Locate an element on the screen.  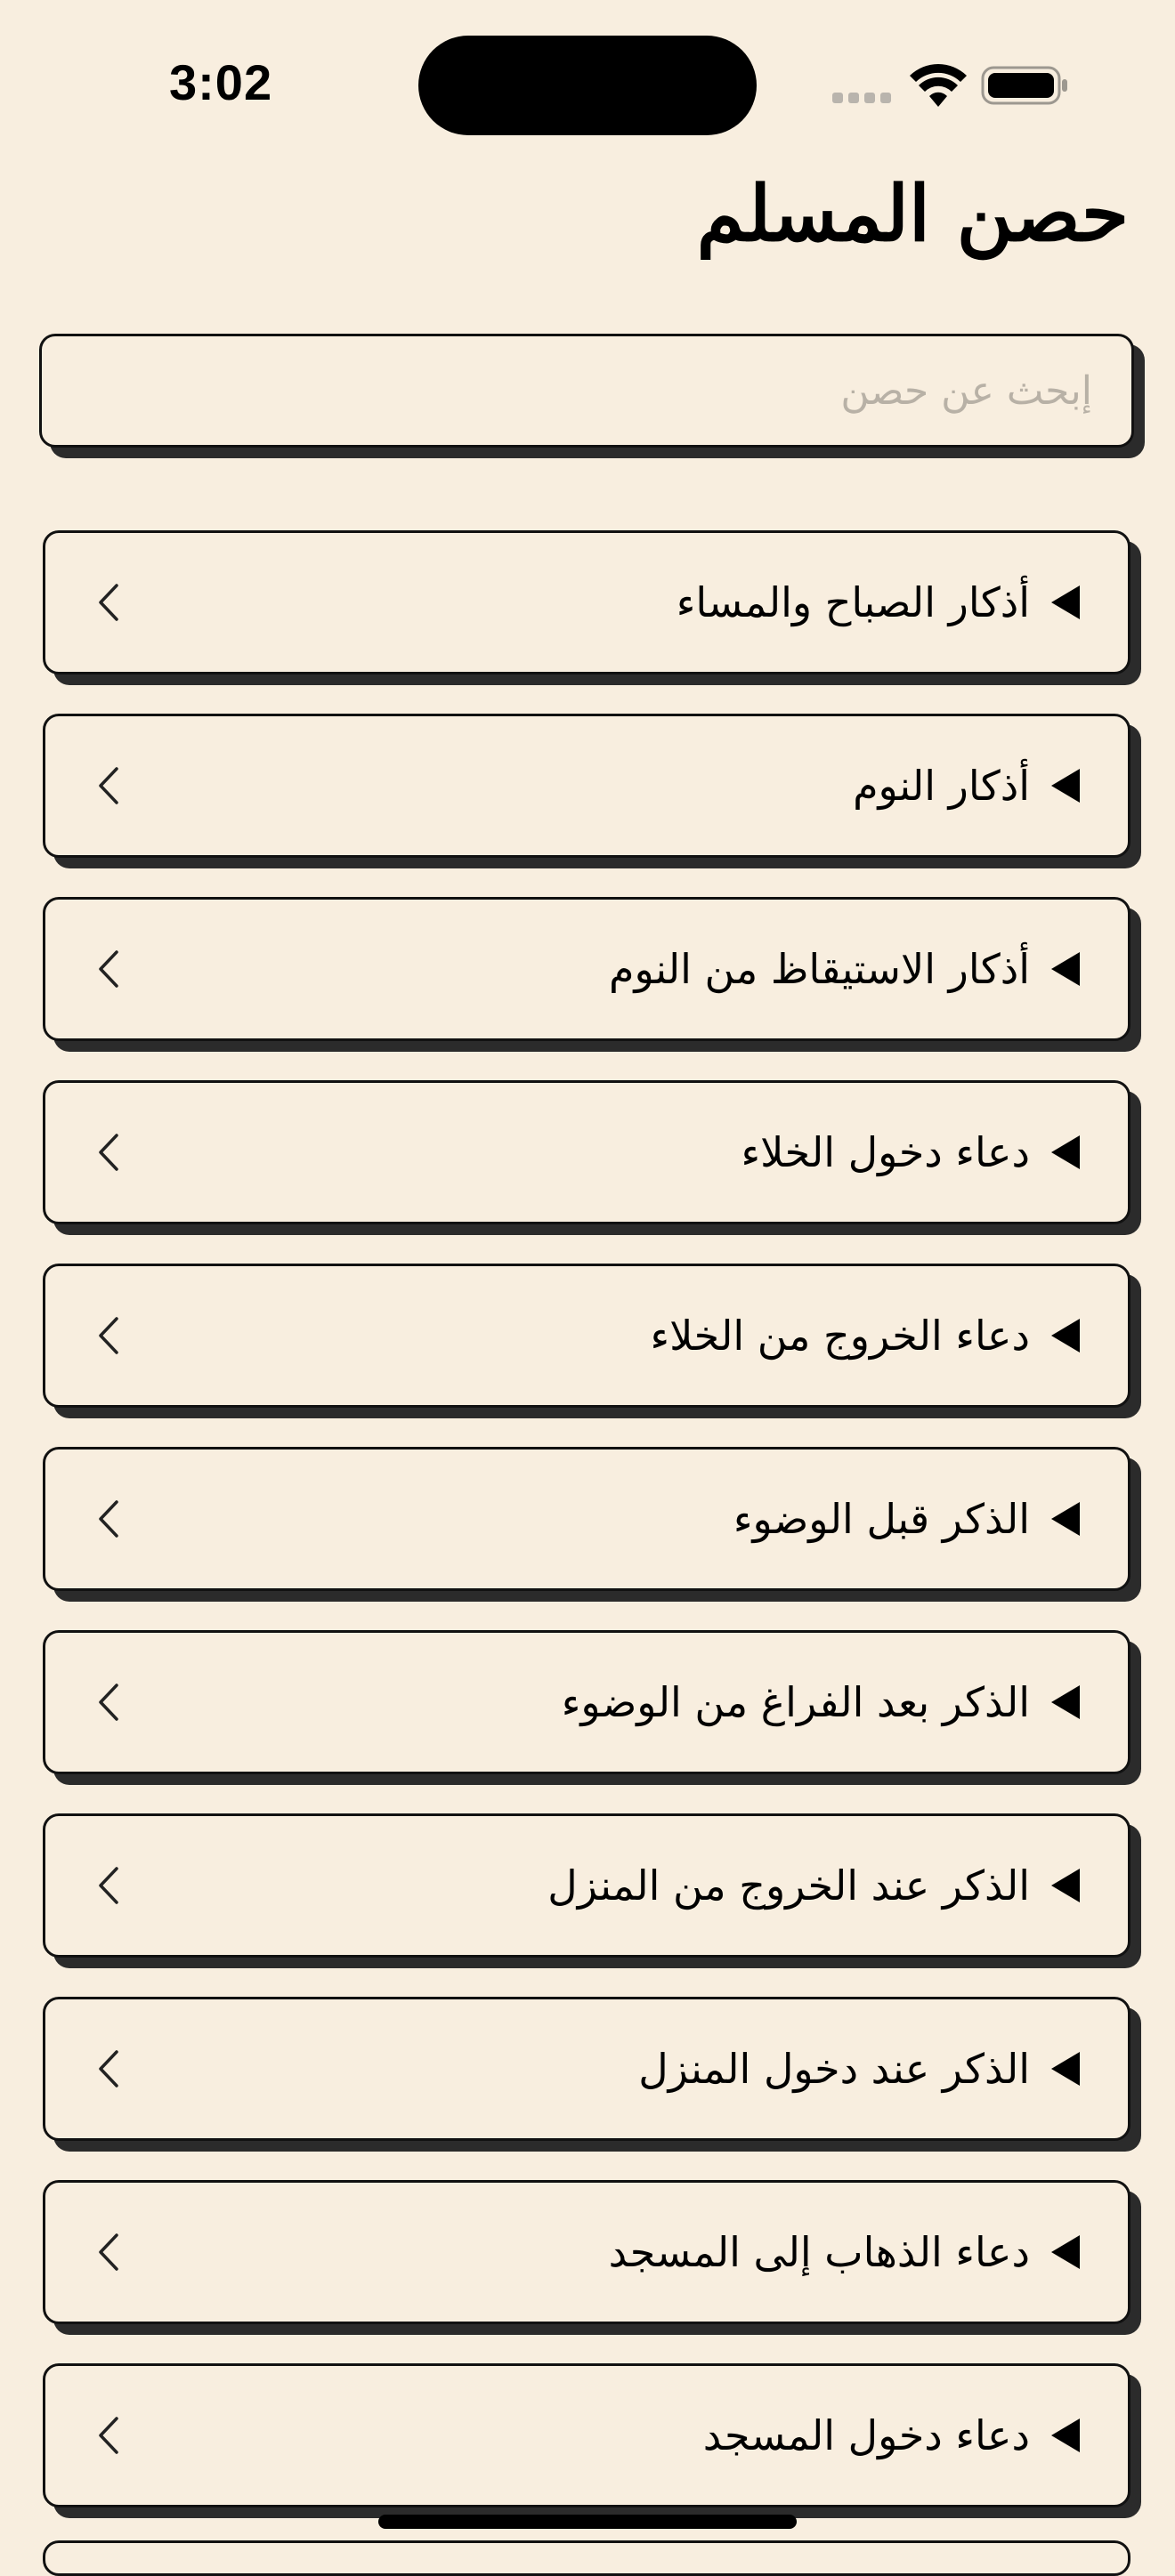
search-container is located at coordinates (592, 396).